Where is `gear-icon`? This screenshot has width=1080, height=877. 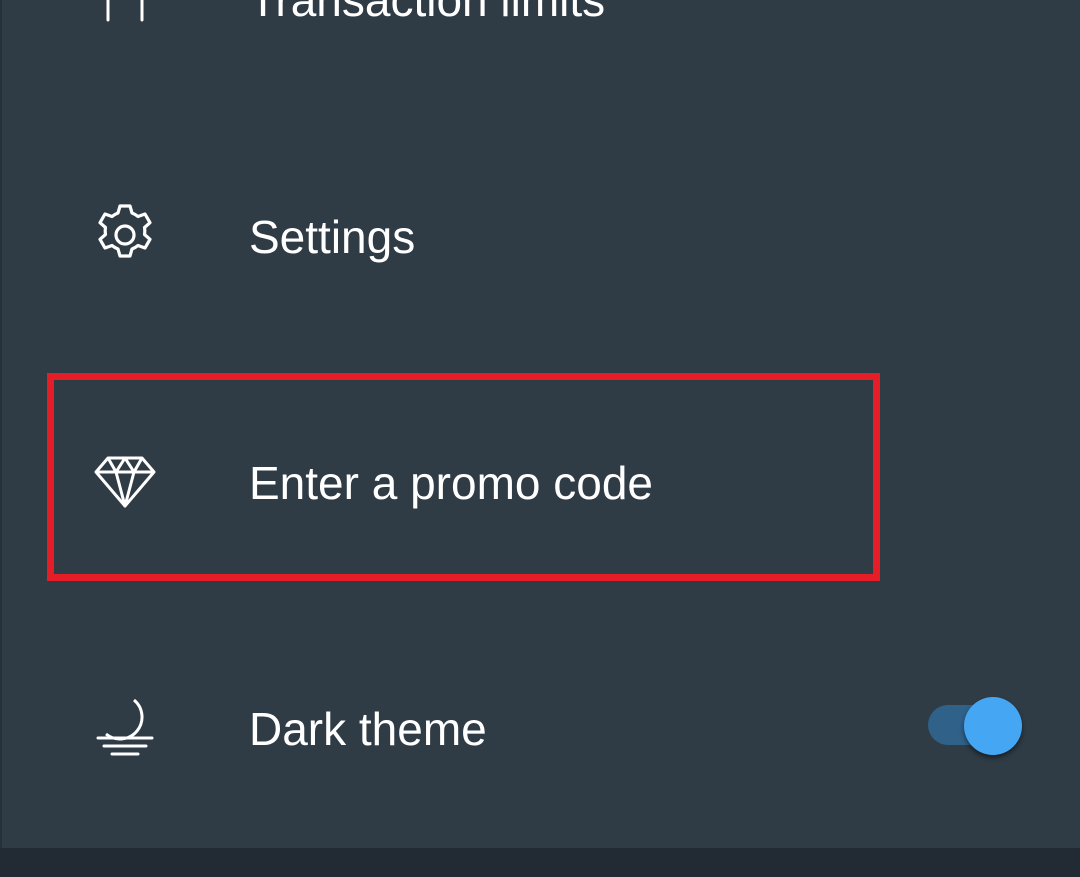 gear-icon is located at coordinates (125, 231).